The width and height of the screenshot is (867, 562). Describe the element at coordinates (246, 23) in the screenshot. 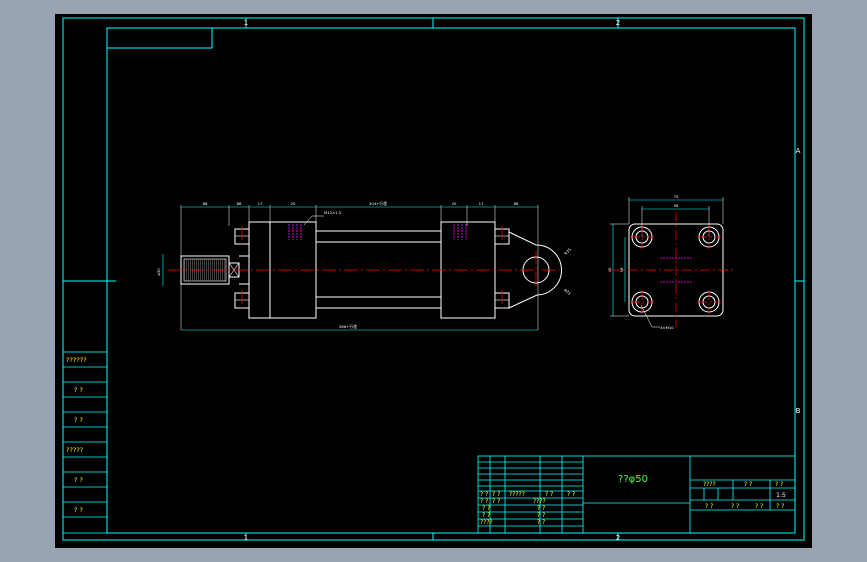

I see `zone-label-top-1: 1` at that location.